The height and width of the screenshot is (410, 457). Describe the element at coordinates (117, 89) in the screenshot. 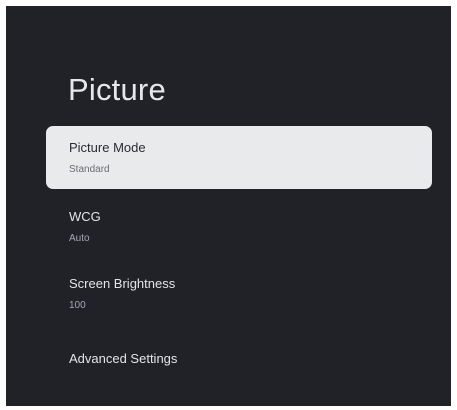

I see `page-title: Picture` at that location.